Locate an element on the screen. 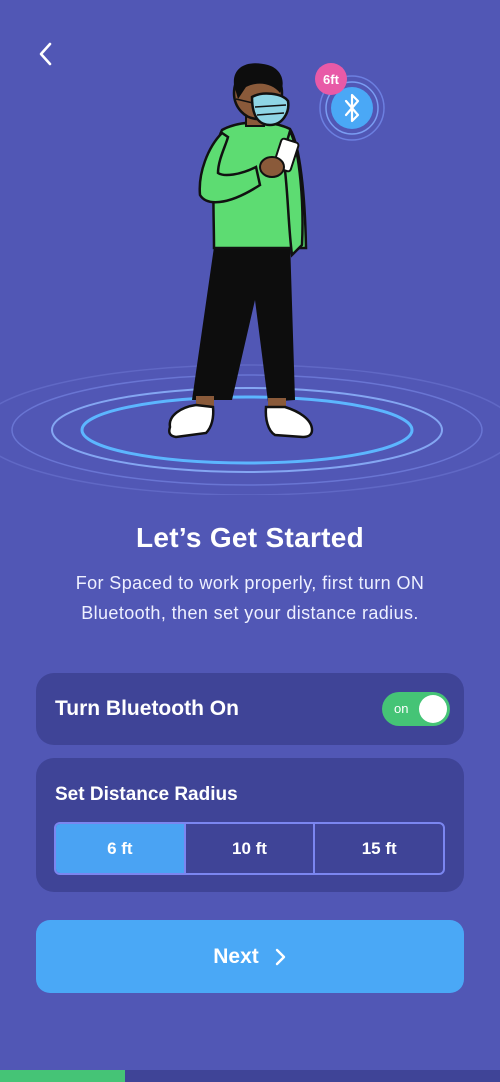  onboarding-progress-bar is located at coordinates (250, 1076).